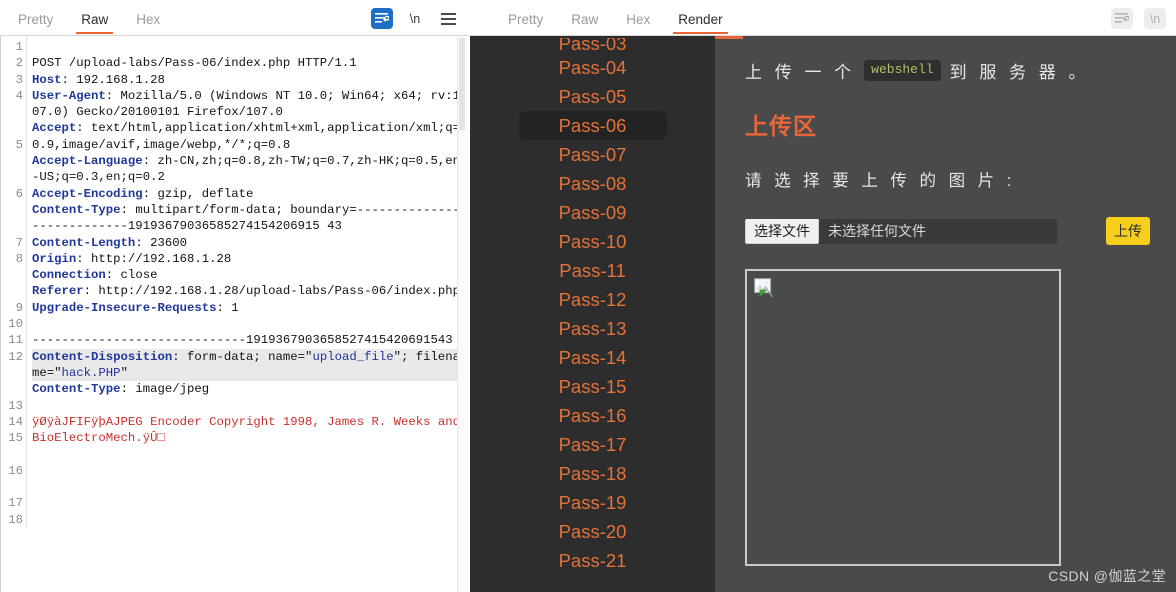 The image size is (1176, 592). Describe the element at coordinates (592, 212) in the screenshot. I see `nav-item-pass-09: Pass-09` at that location.